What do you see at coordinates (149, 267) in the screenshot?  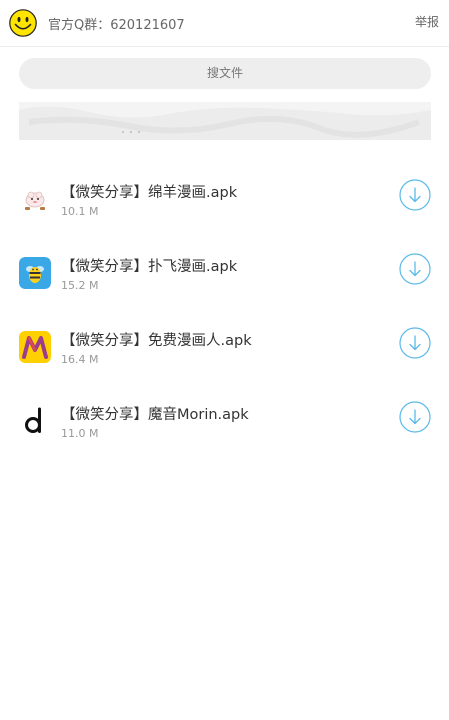 I see `file-name: 【微笑分享】扑飞漫画.apk` at bounding box center [149, 267].